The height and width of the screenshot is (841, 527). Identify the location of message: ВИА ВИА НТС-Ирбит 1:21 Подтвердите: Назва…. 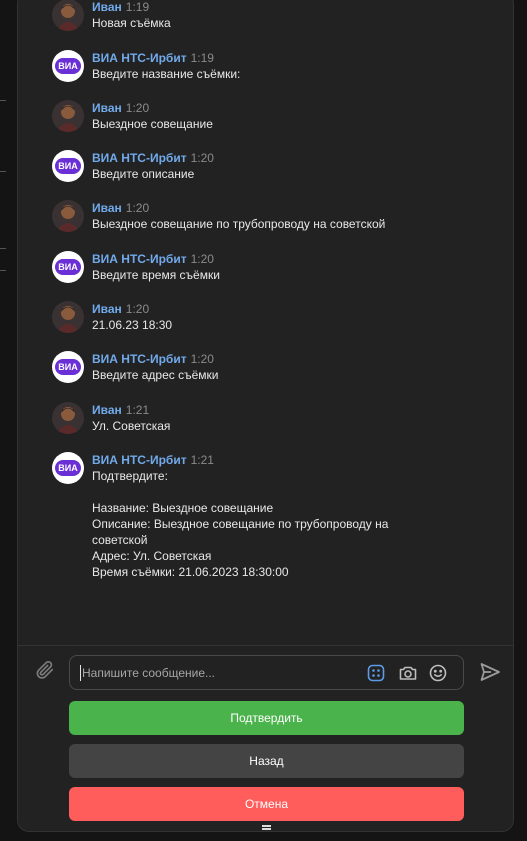
(232, 516).